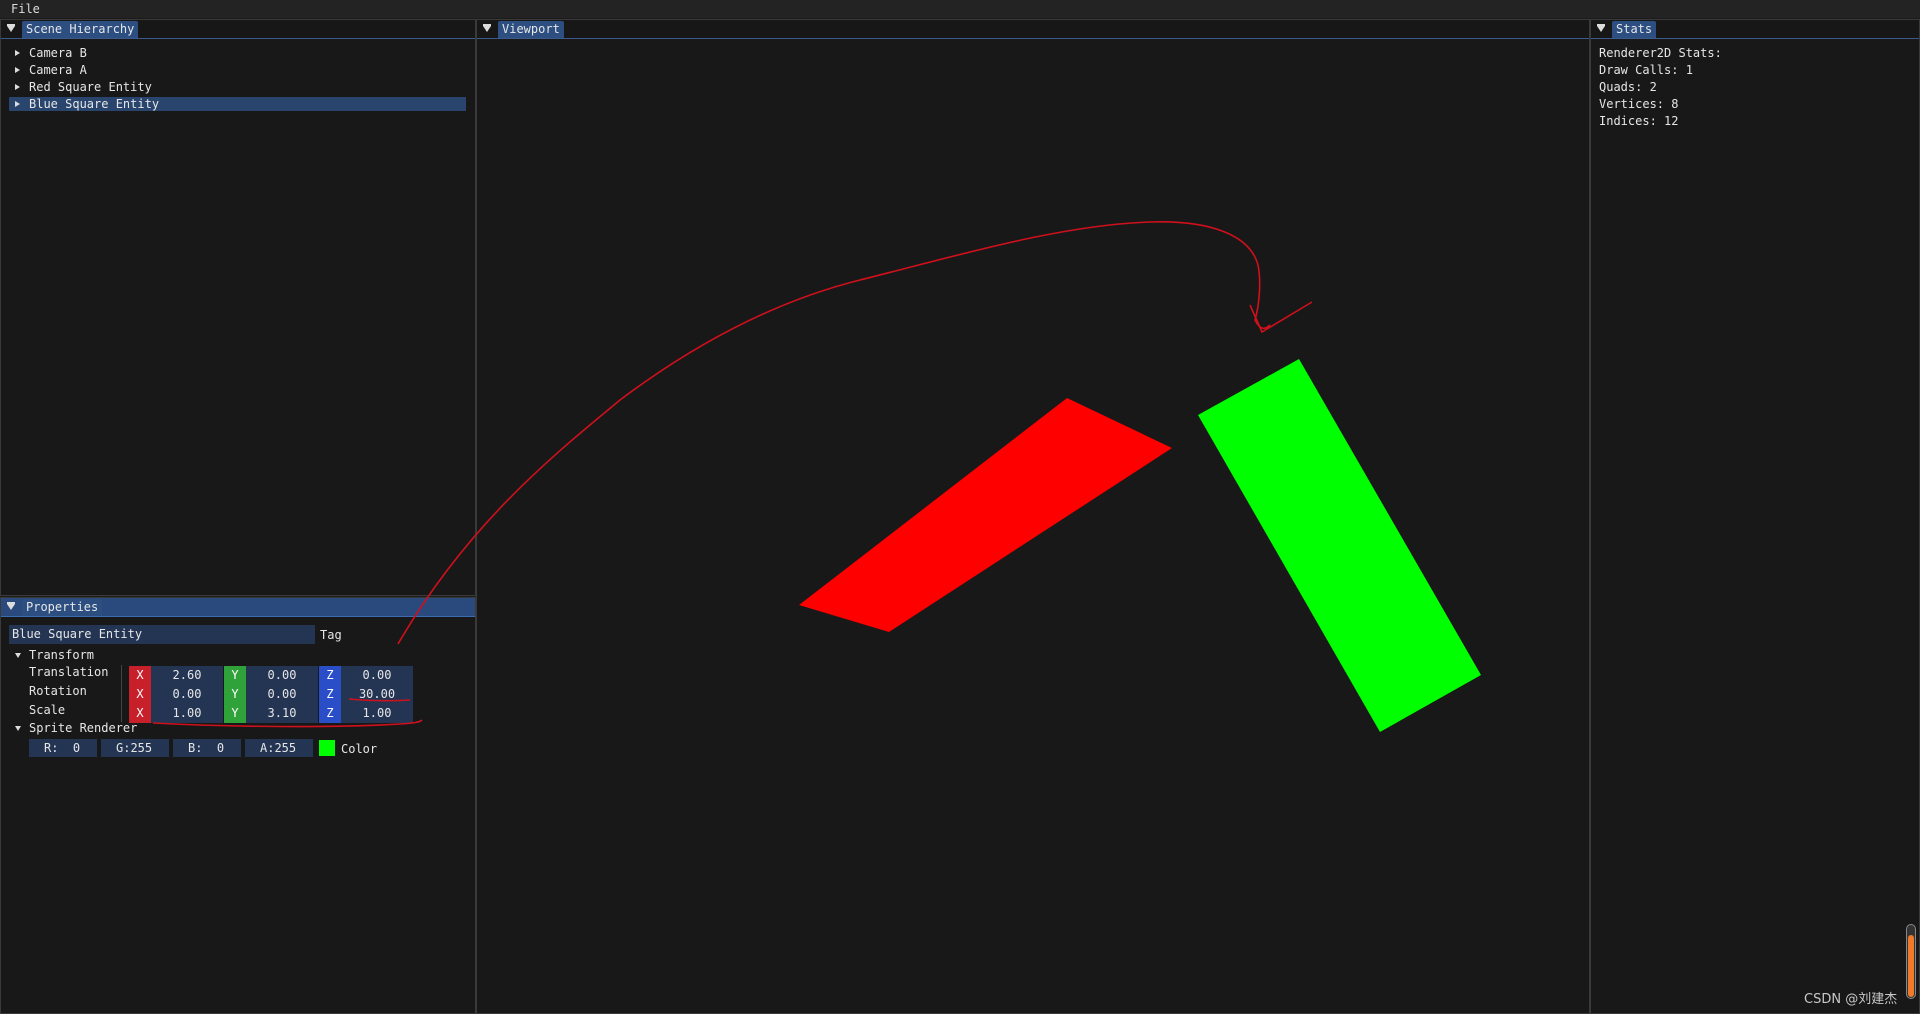 Image resolution: width=1920 pixels, height=1014 pixels. What do you see at coordinates (47, 710) in the screenshot?
I see `scale-label: Scale` at bounding box center [47, 710].